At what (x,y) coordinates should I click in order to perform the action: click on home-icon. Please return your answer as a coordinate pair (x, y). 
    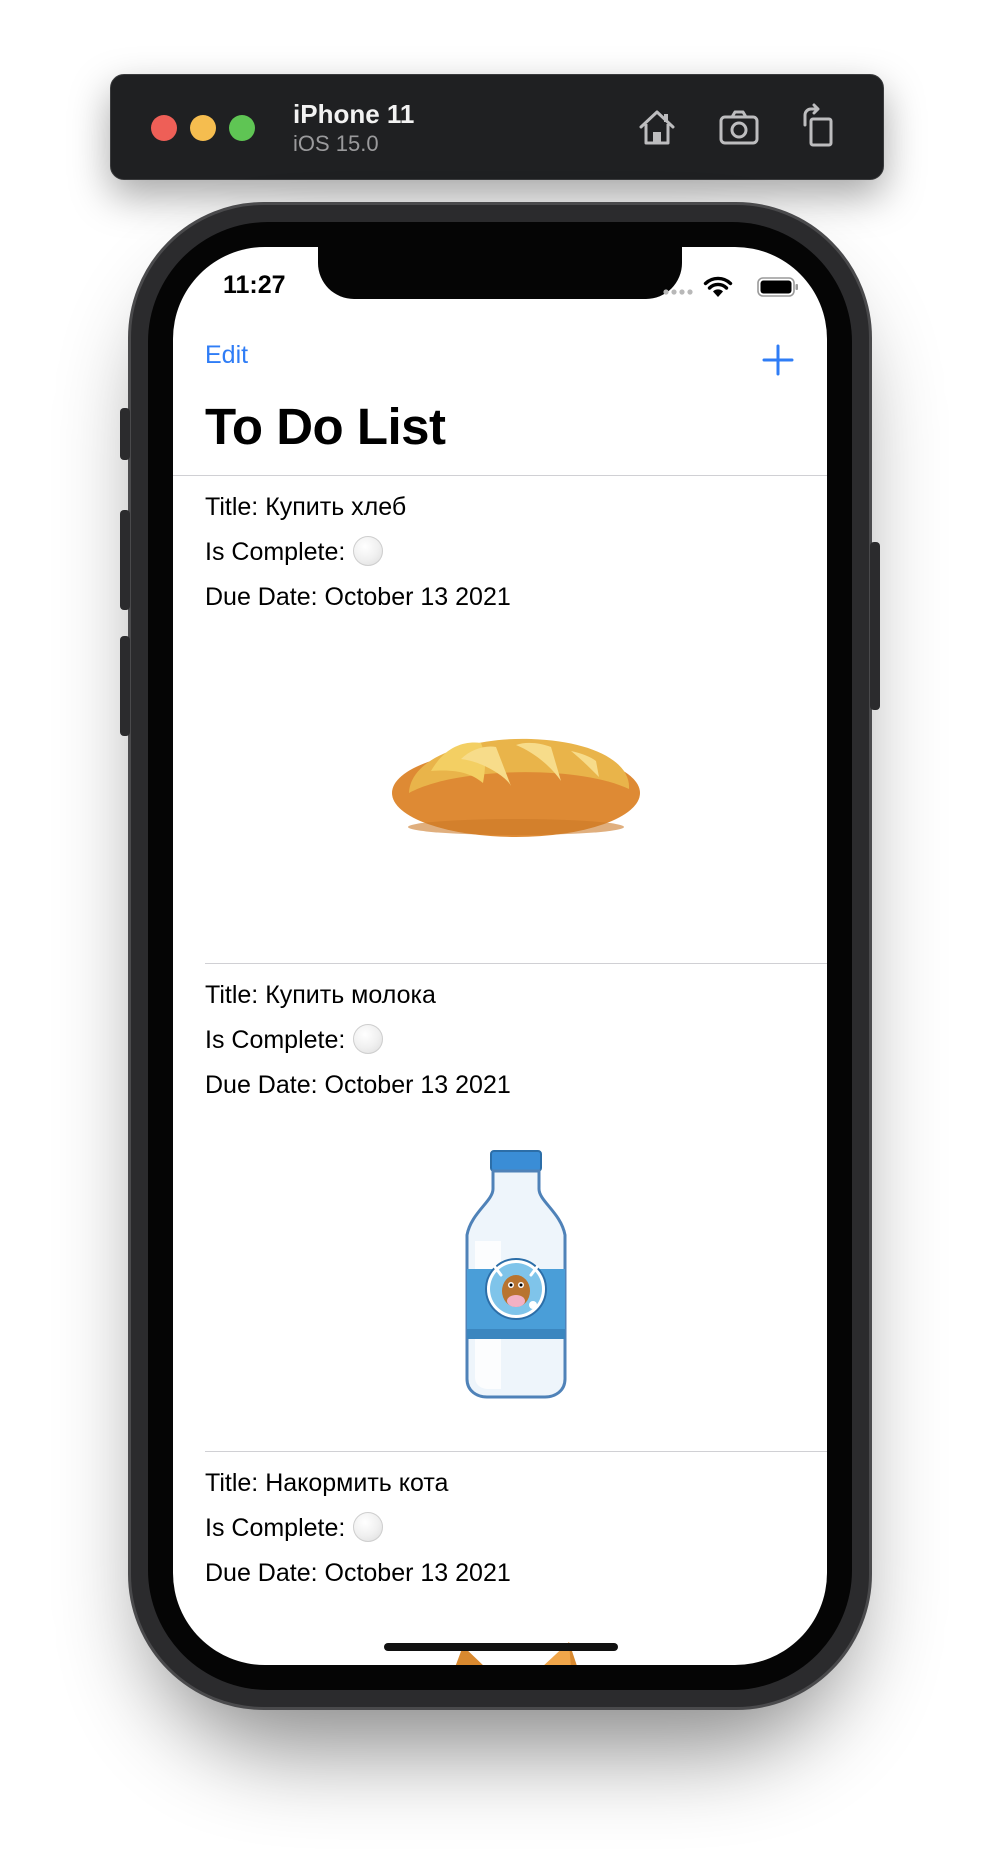
    Looking at the image, I should click on (657, 127).